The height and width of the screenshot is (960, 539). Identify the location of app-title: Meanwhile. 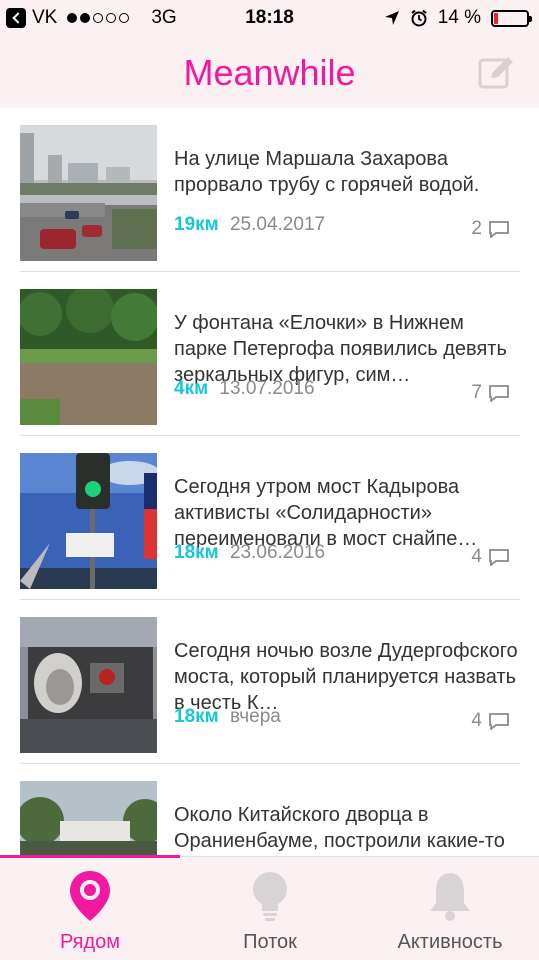
(269, 72).